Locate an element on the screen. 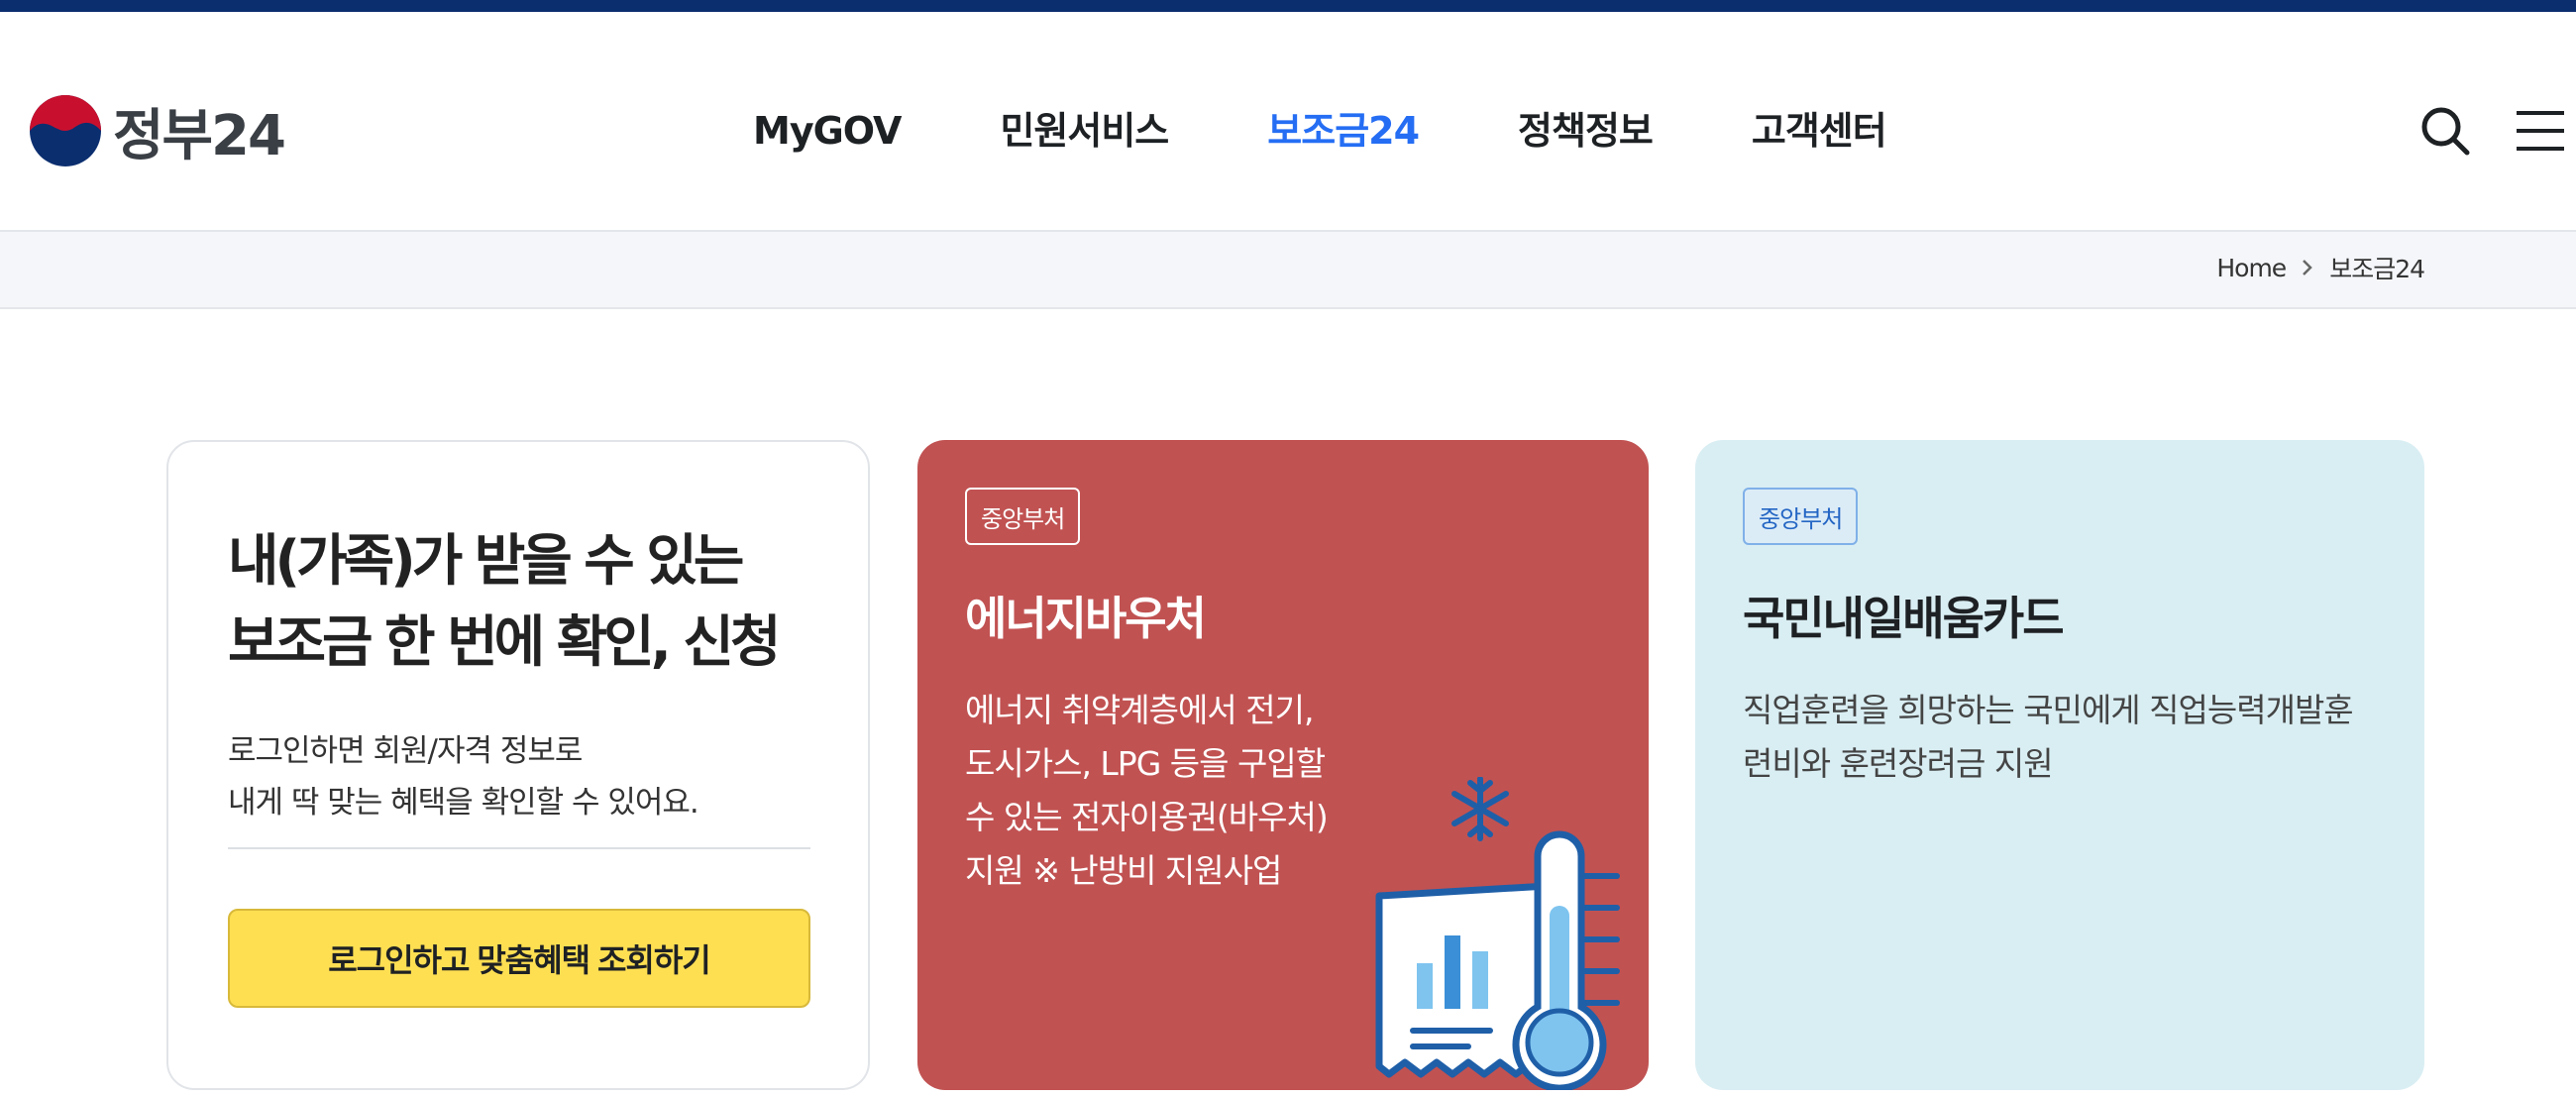  divider is located at coordinates (519, 848).